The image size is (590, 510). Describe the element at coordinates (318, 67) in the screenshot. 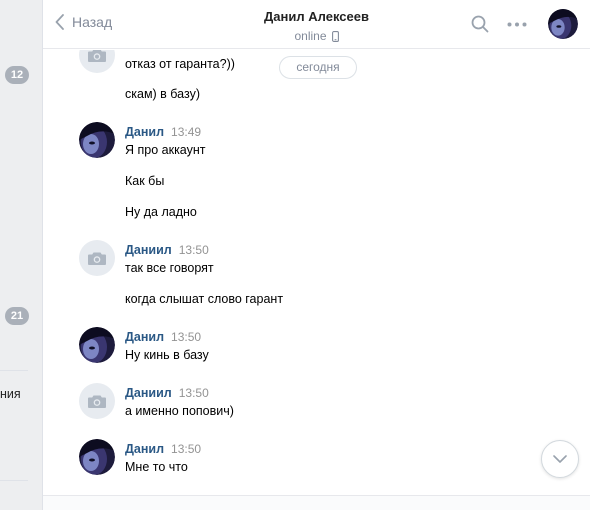

I see `date-separator: сегодня` at that location.